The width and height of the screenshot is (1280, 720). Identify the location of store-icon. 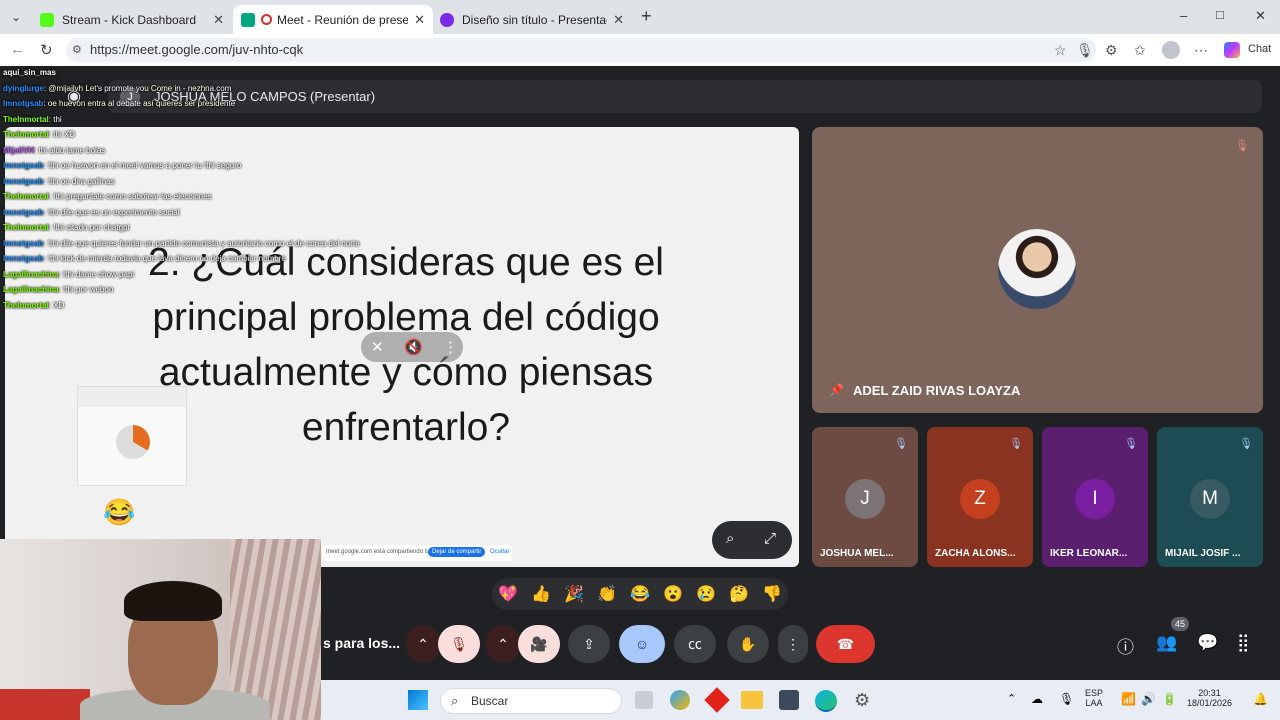
(789, 700).